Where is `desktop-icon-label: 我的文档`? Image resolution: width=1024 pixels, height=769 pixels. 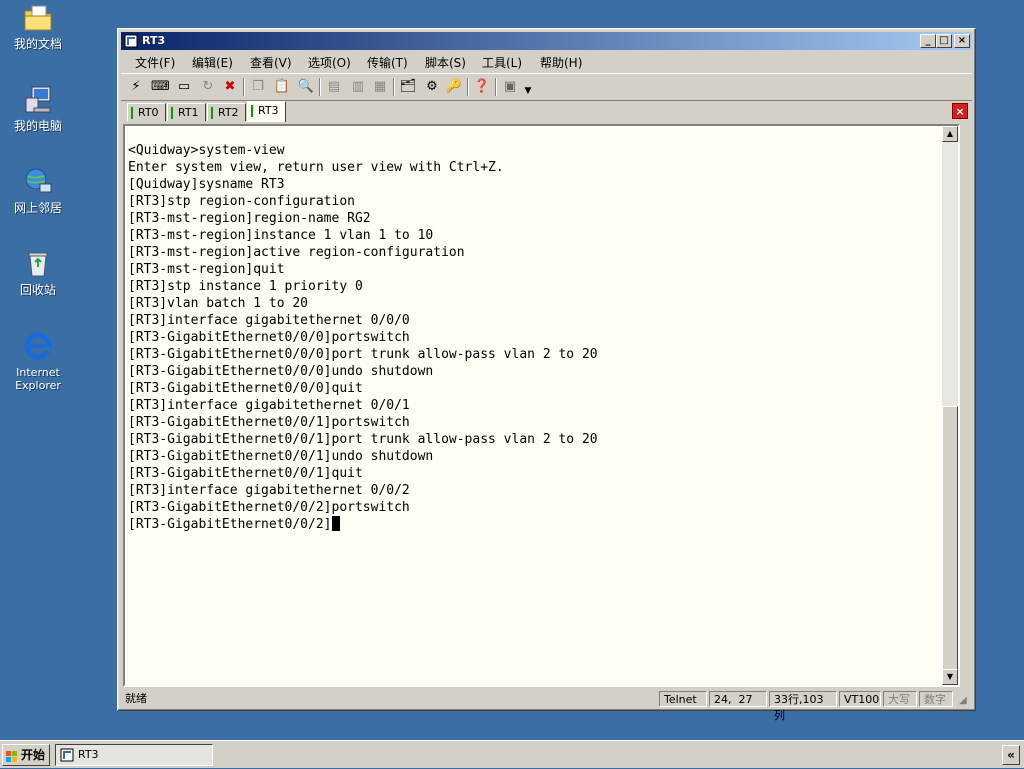 desktop-icon-label: 我的文档 is located at coordinates (37, 44).